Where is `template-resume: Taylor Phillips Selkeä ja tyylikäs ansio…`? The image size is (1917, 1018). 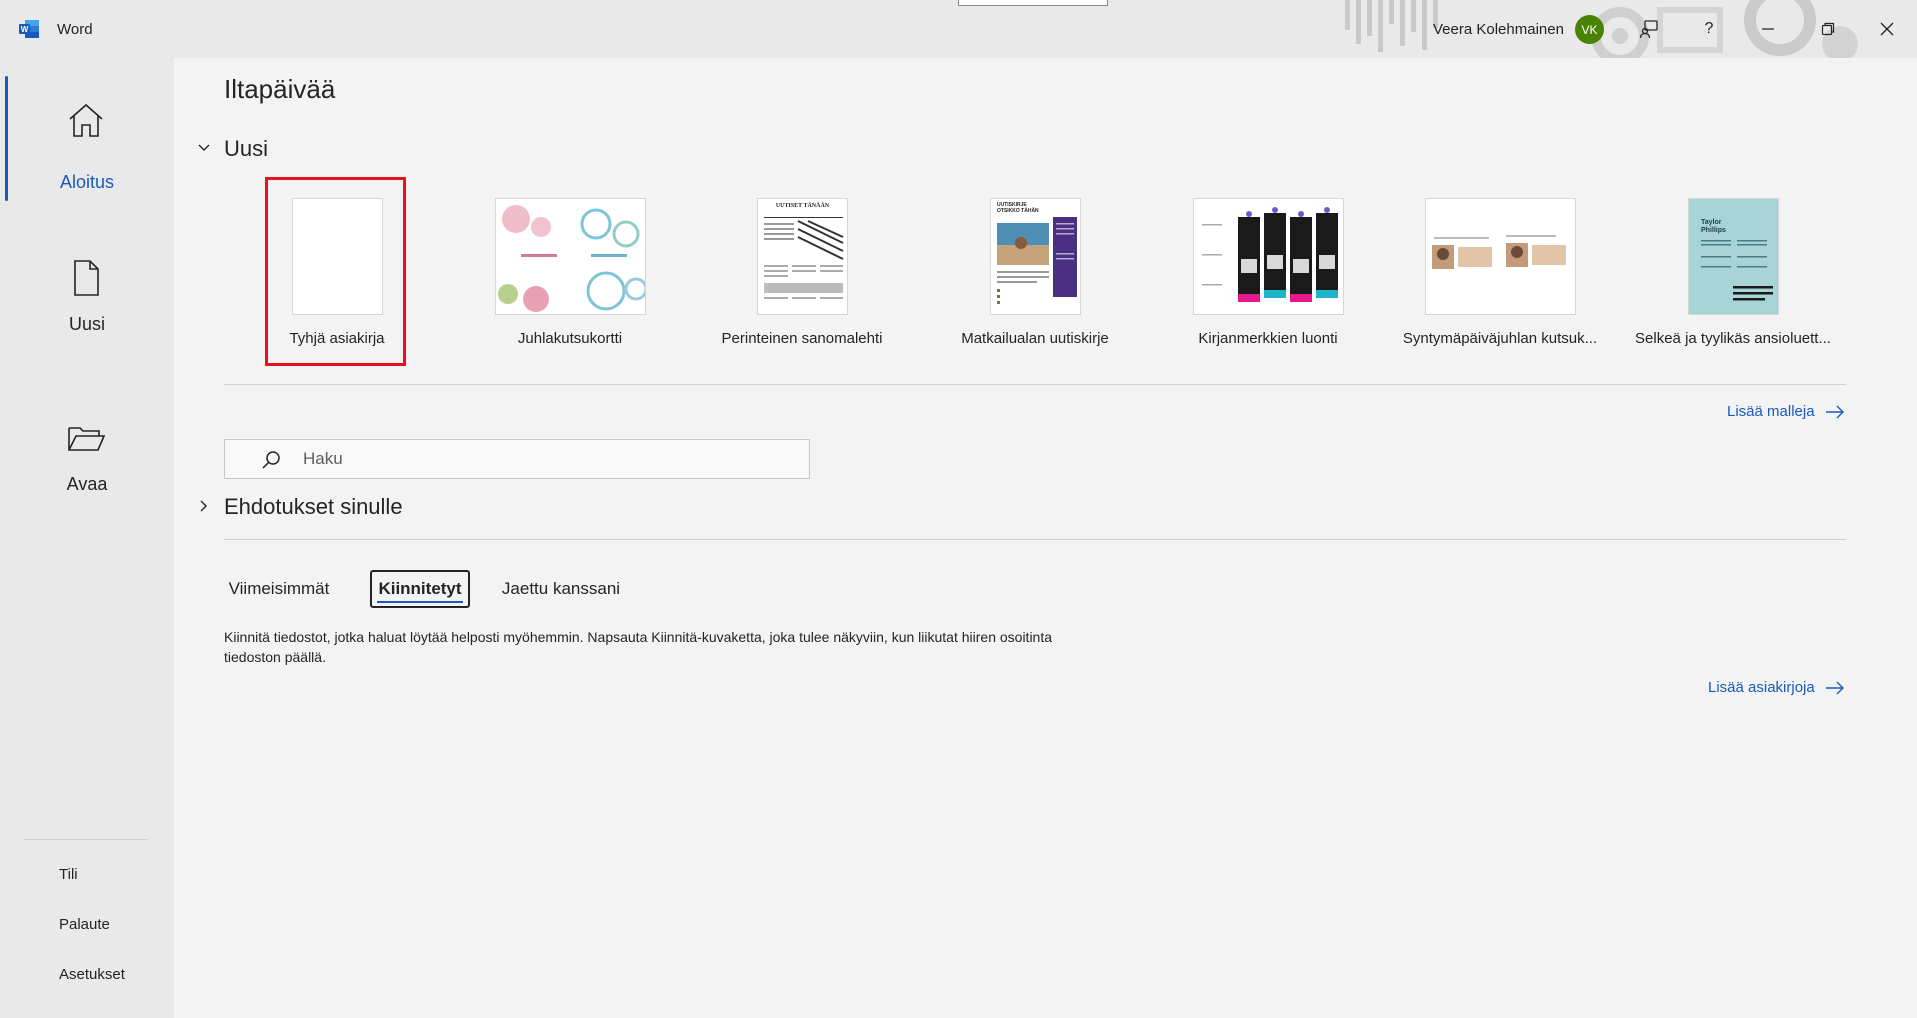 template-resume: Taylor Phillips Selkeä ja tyylikäs ansio… is located at coordinates (1733, 283).